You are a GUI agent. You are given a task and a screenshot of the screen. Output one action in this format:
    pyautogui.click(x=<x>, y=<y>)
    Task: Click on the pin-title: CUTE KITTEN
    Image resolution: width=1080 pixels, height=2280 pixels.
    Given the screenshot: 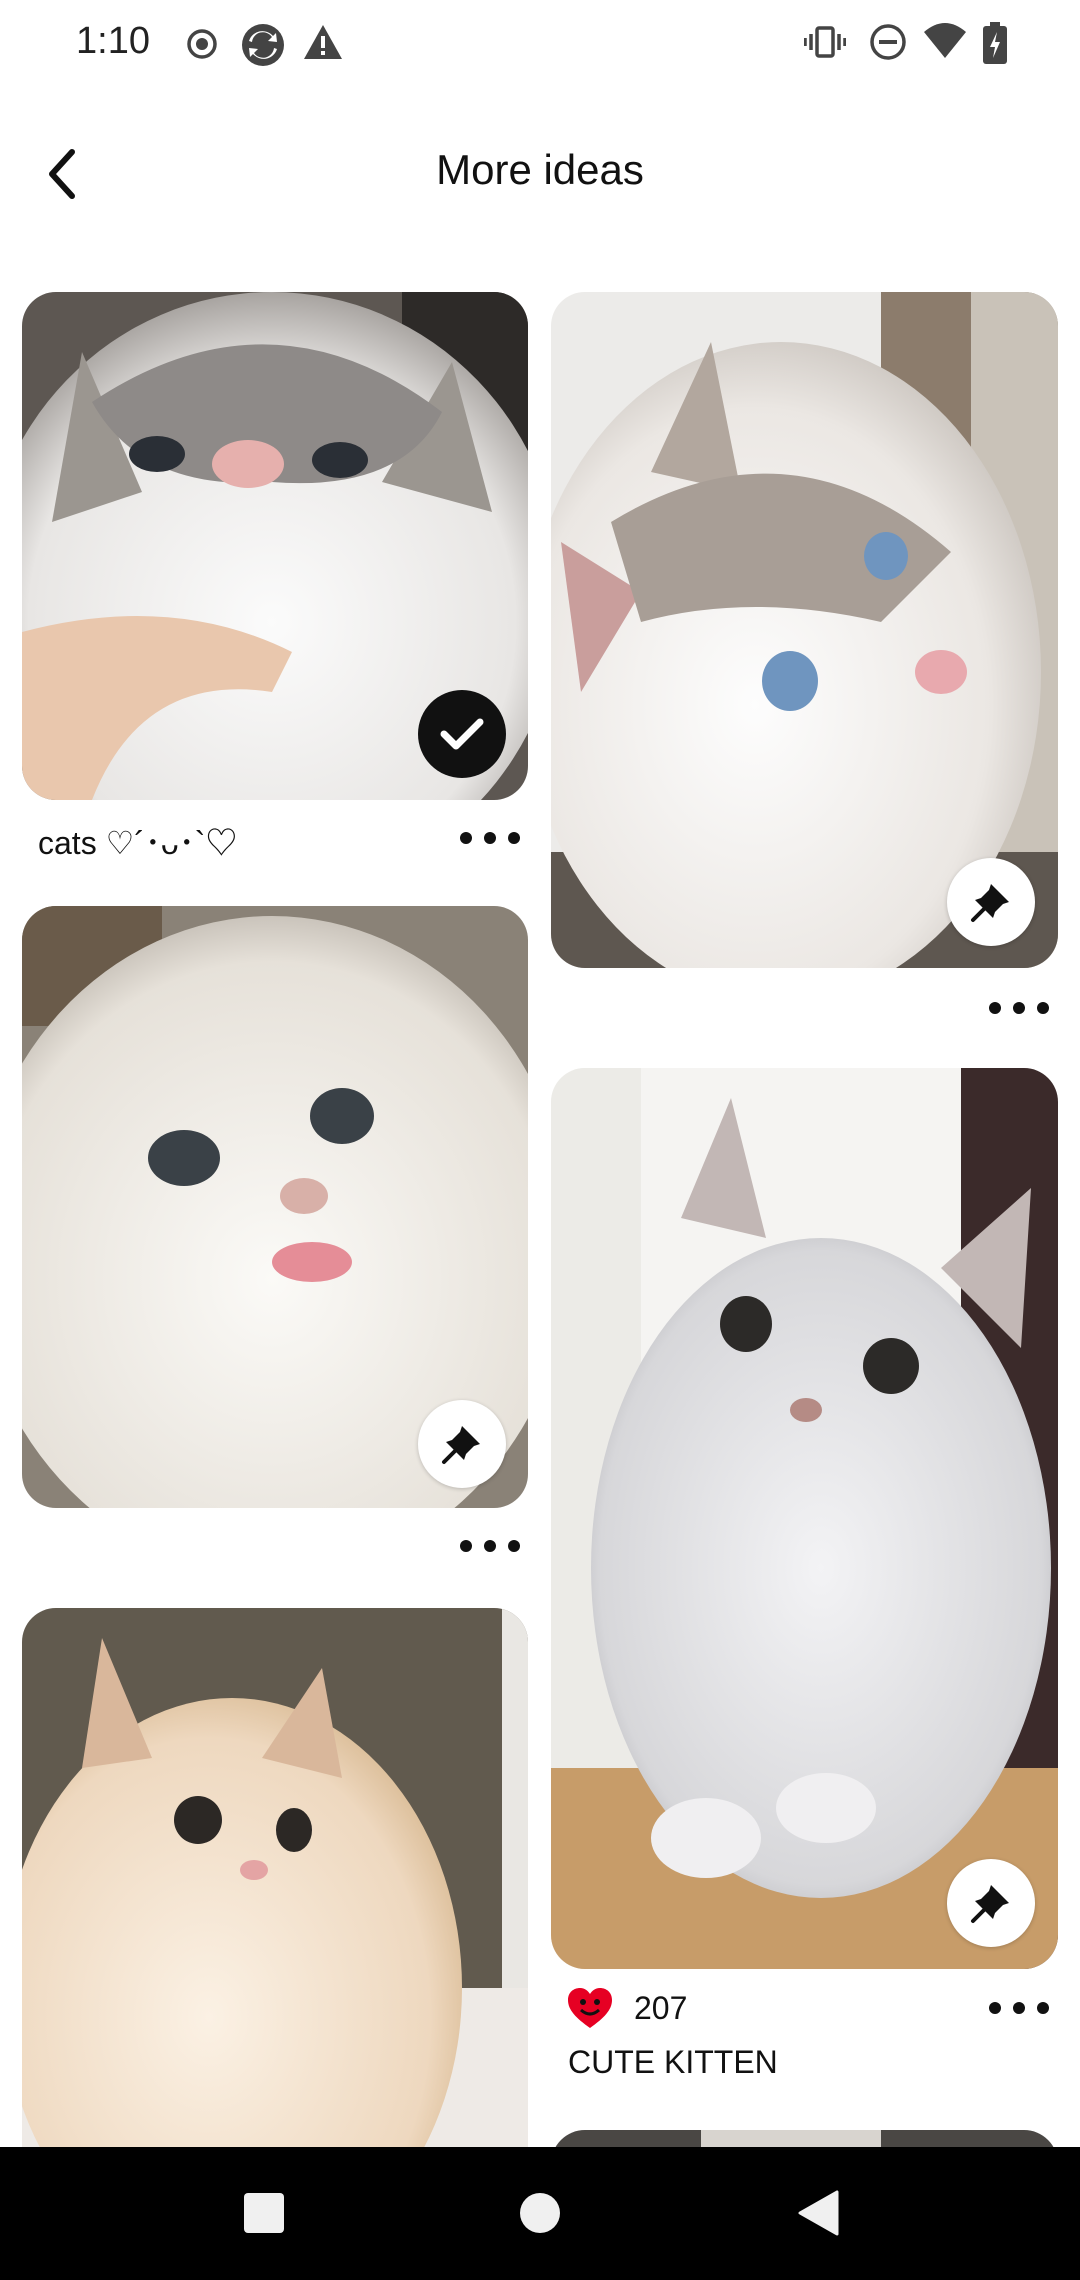 What is the action you would take?
    pyautogui.click(x=673, y=2062)
    